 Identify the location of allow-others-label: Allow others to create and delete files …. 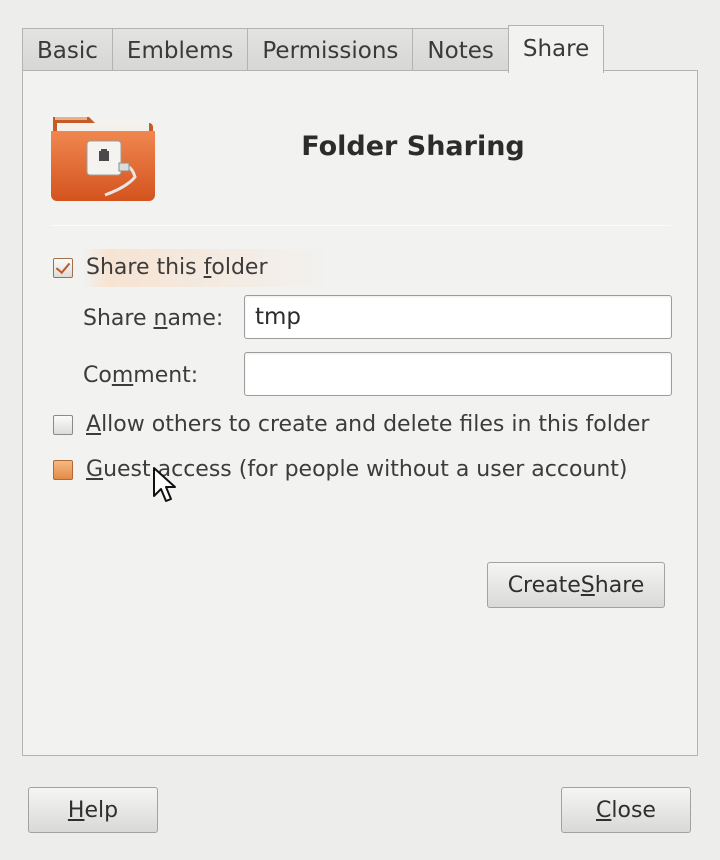
(368, 424).